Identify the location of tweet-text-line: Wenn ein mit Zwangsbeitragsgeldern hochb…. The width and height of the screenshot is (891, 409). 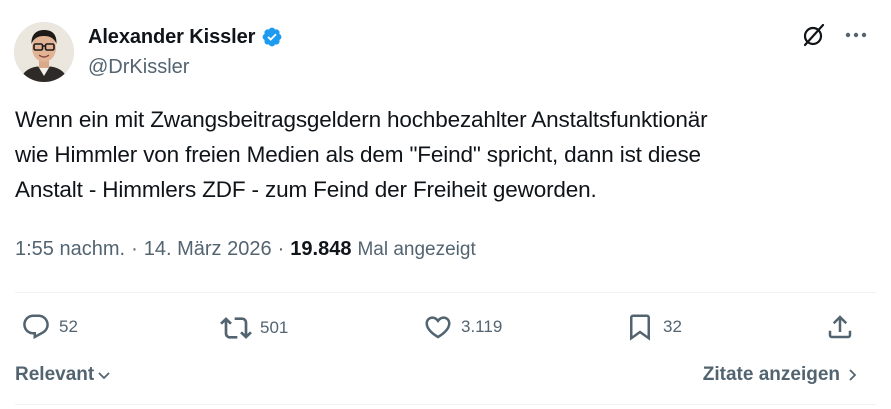
(361, 119).